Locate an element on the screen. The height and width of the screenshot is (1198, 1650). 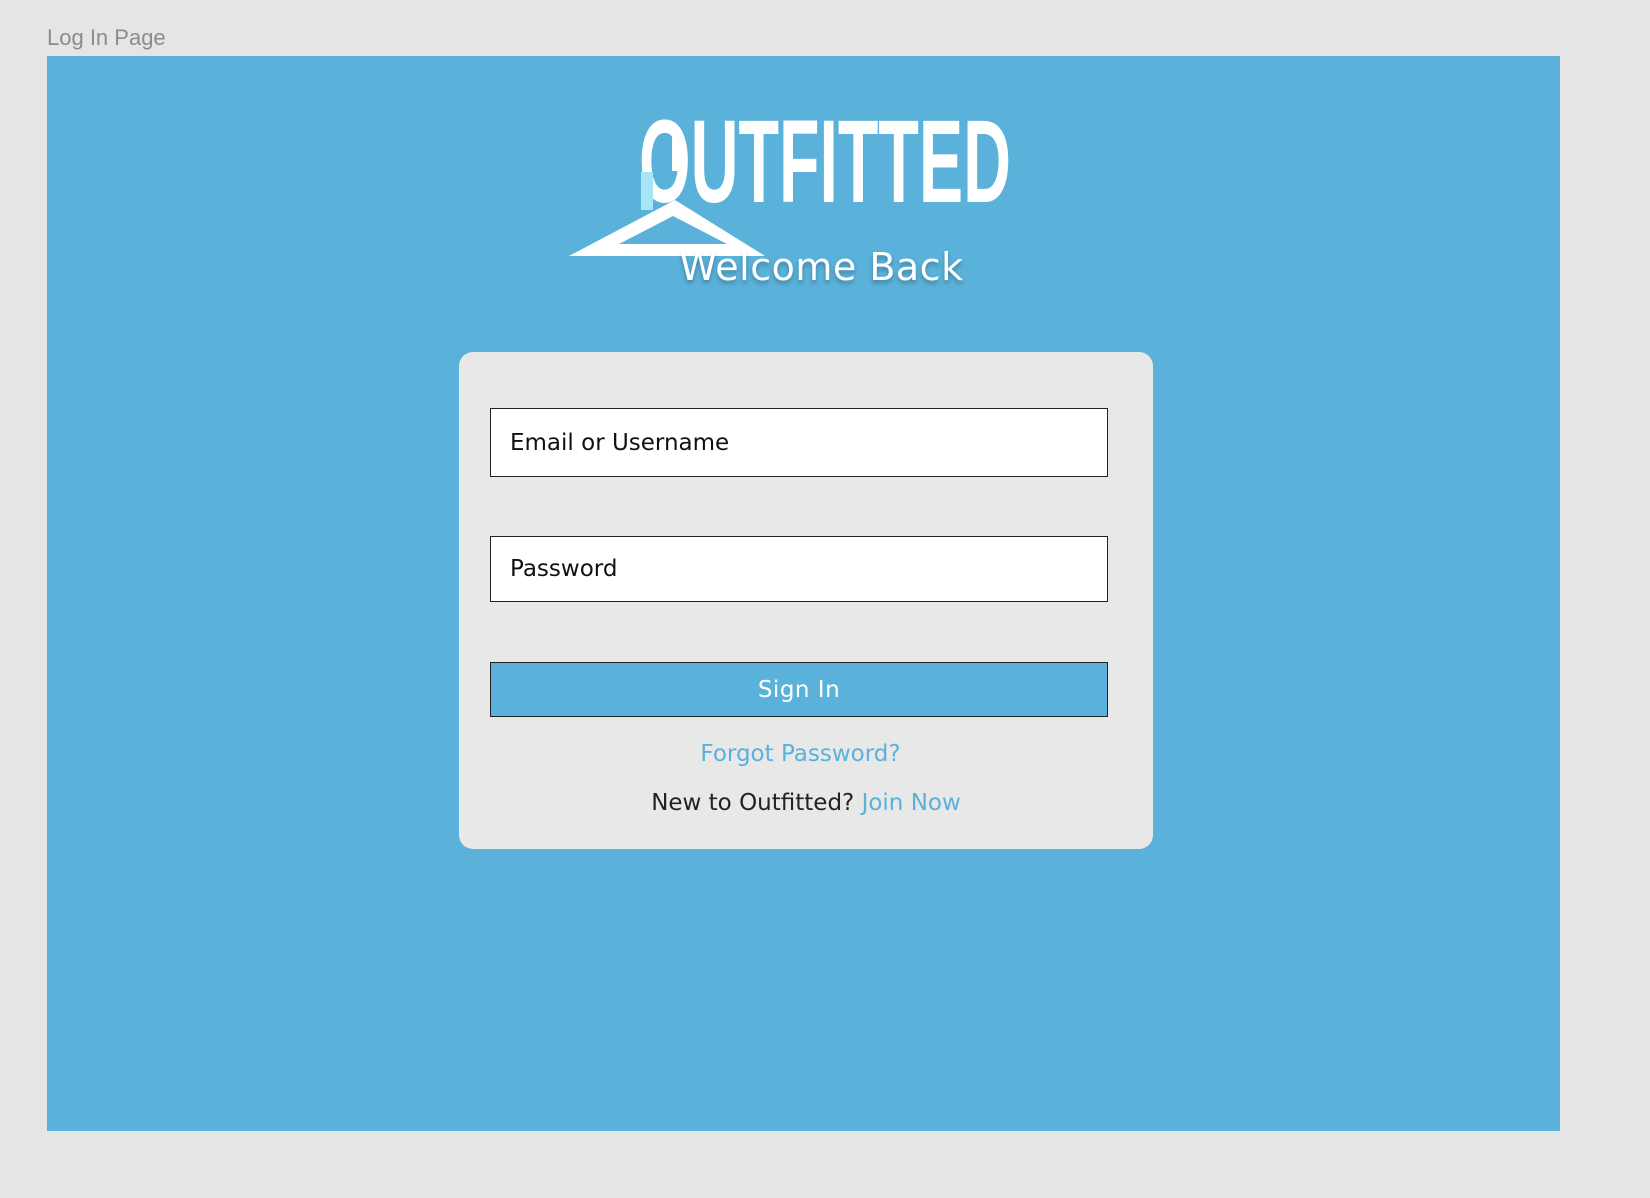
frame-label: Log In Page is located at coordinates (106, 37).